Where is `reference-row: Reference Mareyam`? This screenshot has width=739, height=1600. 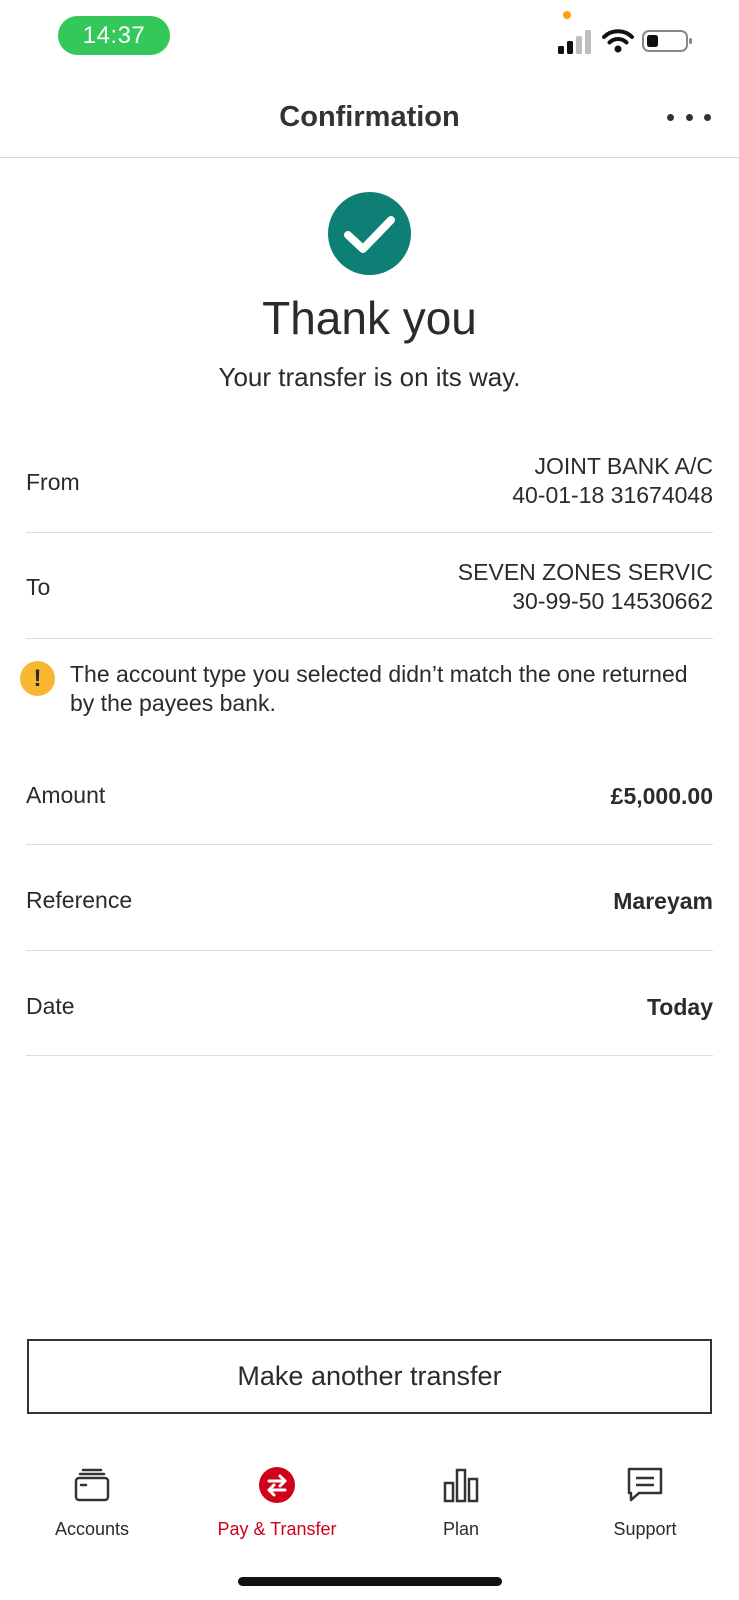
reference-row: Reference Mareyam is located at coordinates (369, 898).